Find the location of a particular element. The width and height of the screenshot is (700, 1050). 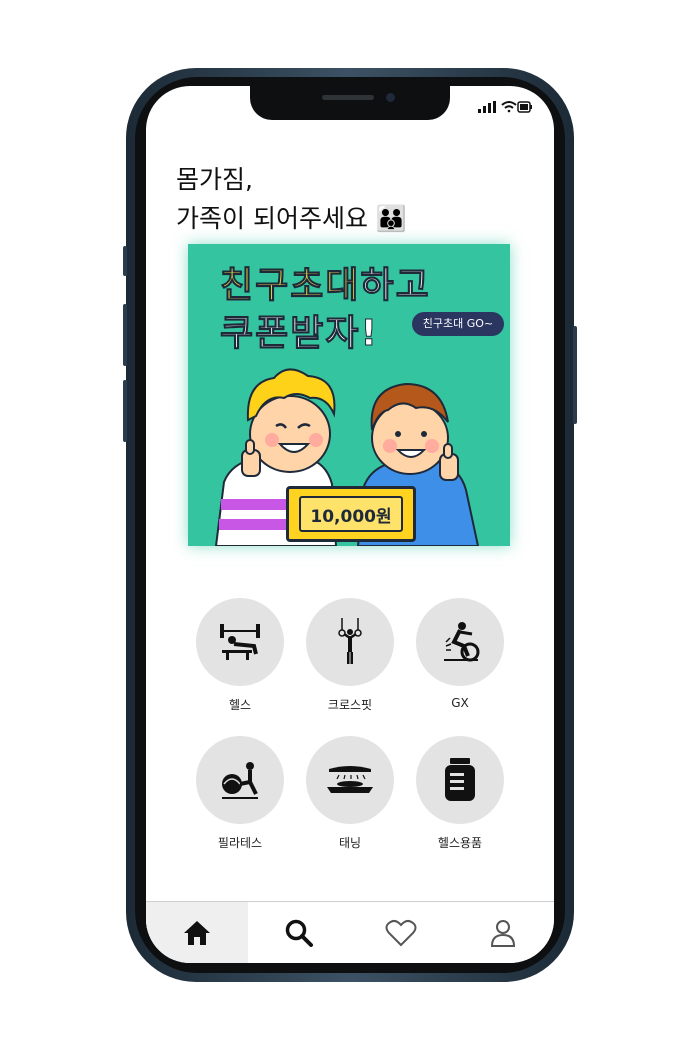

coupon-amount: 10,000원 is located at coordinates (351, 517).